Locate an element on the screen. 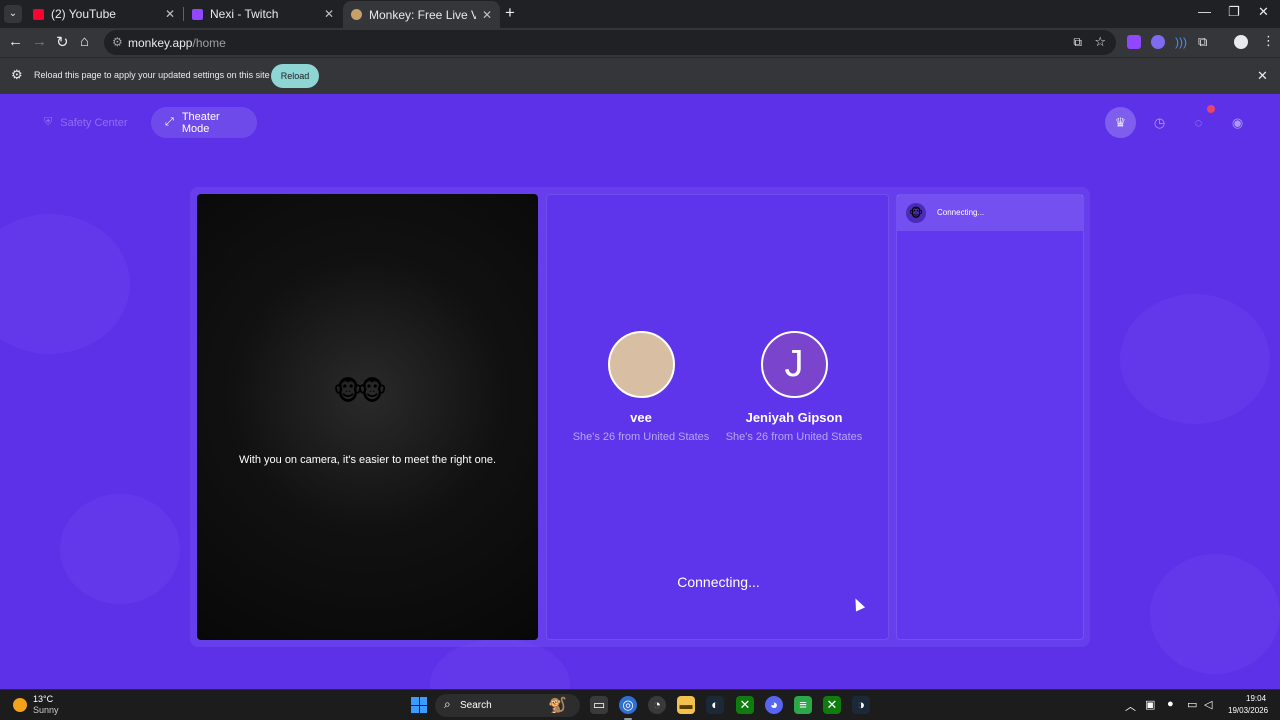 This screenshot has height=720, width=1280. maximize-button: ❐ is located at coordinates (1234, 12).